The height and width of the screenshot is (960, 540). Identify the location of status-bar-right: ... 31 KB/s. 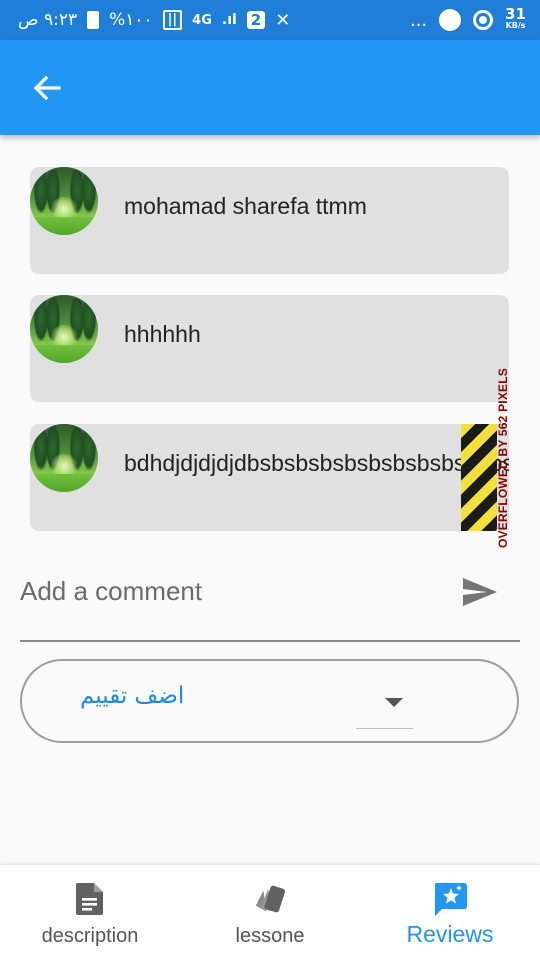
(468, 20).